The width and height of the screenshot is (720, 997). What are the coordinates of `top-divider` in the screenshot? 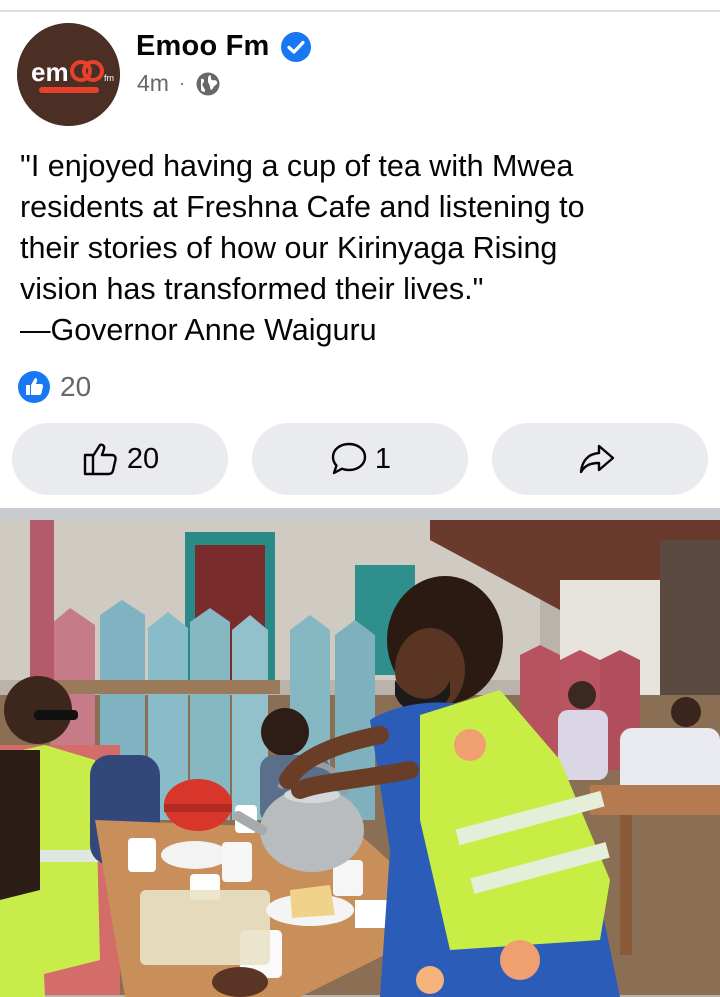 It's located at (360, 11).